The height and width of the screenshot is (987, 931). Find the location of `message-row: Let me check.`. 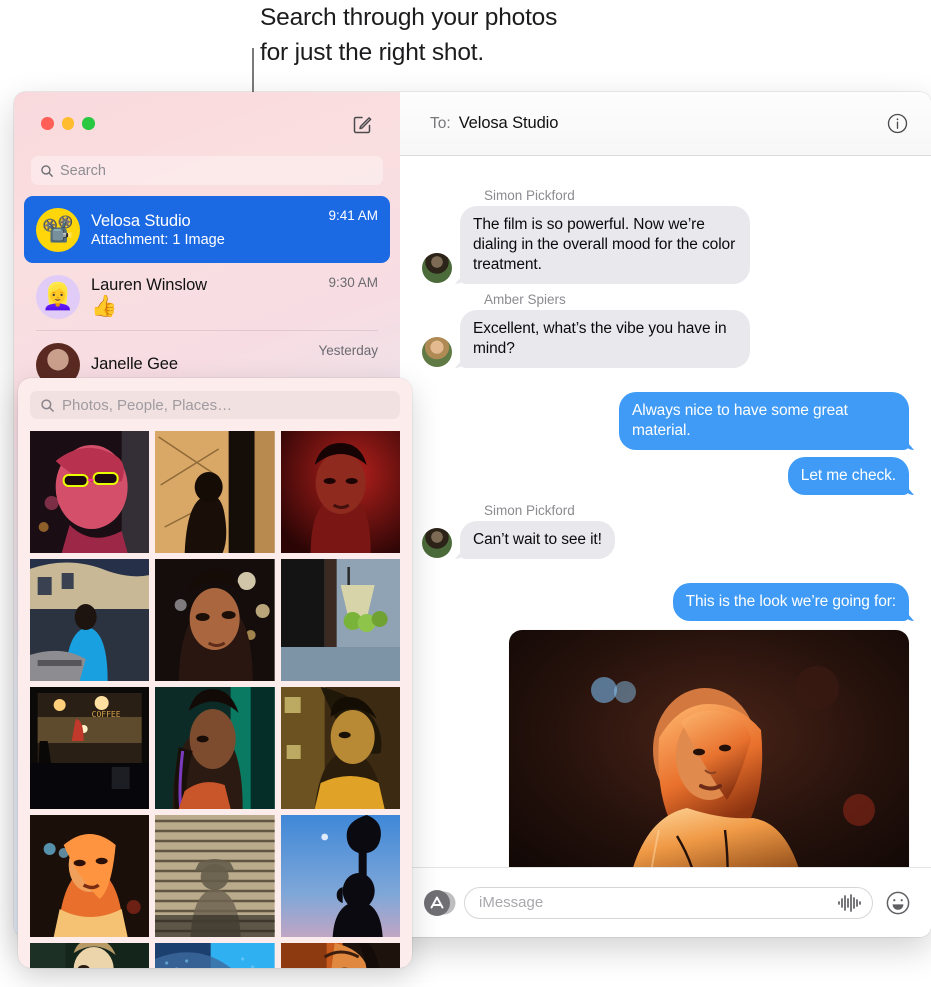

message-row: Let me check. is located at coordinates (665, 476).